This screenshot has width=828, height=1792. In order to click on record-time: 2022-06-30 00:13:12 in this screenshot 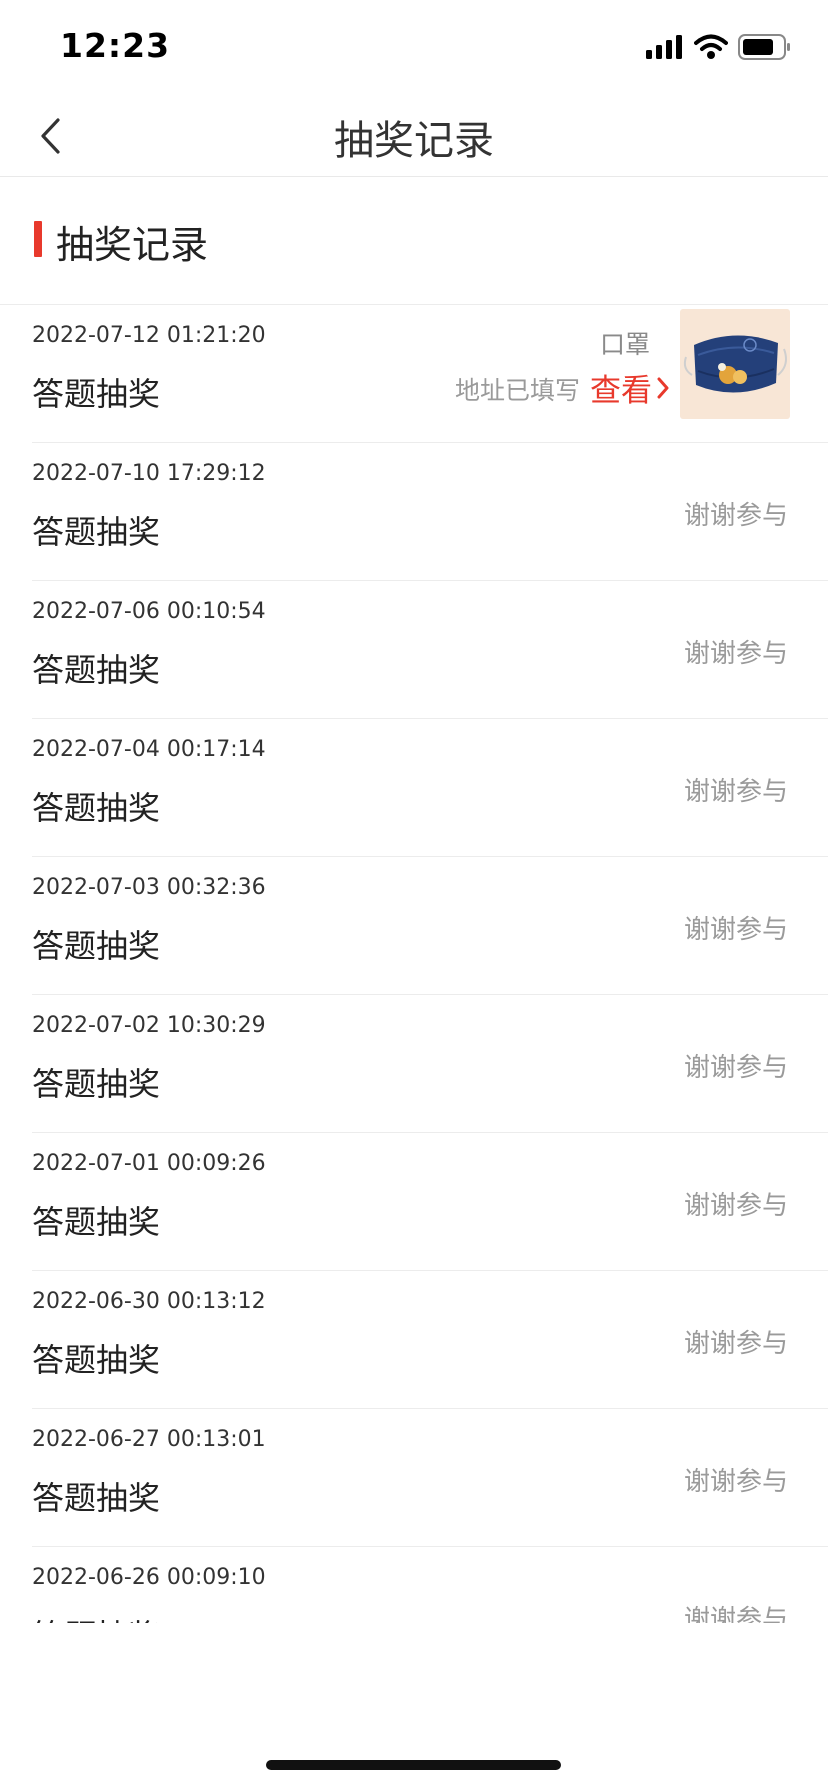, I will do `click(149, 1301)`.